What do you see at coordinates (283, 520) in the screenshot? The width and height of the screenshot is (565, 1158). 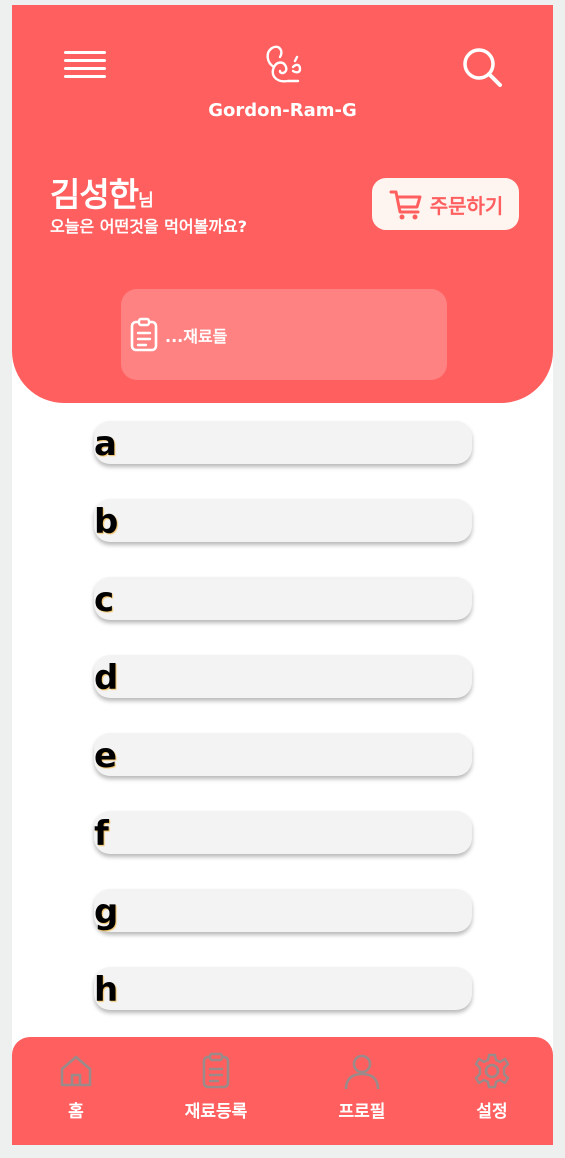 I see `list-item: b` at bounding box center [283, 520].